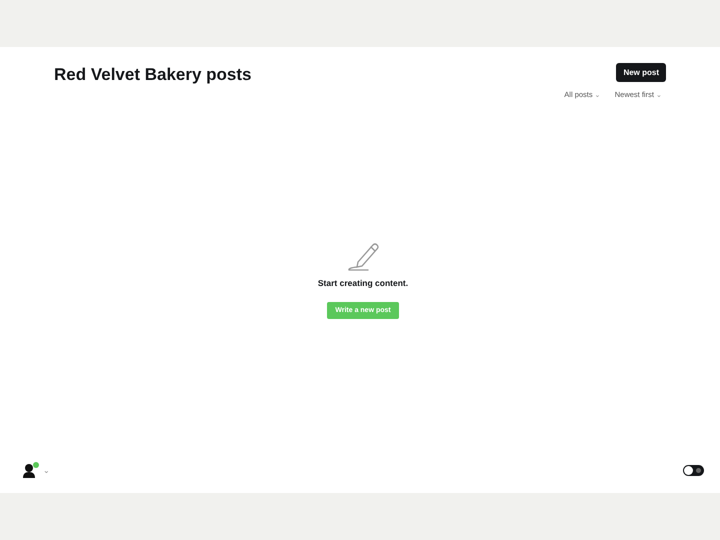 This screenshot has height=540, width=720. What do you see at coordinates (641, 72) in the screenshot?
I see `new-post-button: New post` at bounding box center [641, 72].